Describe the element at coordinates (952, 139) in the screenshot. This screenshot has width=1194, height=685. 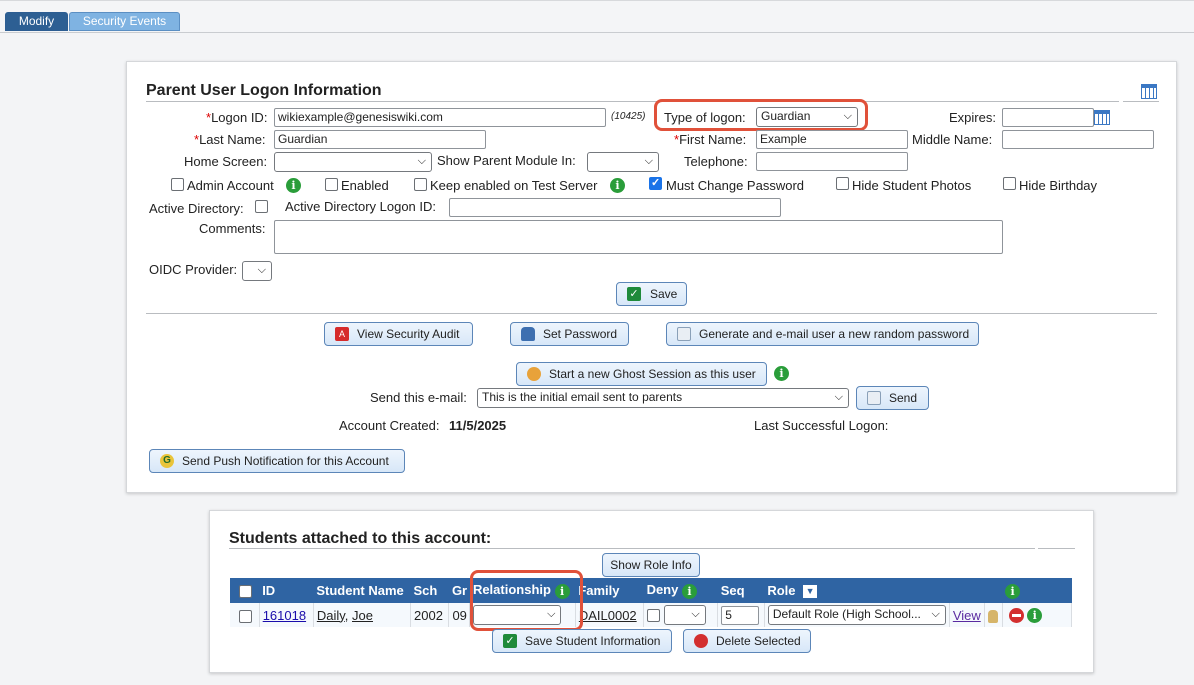
I see `middle-name-label: Middle Name:` at that location.